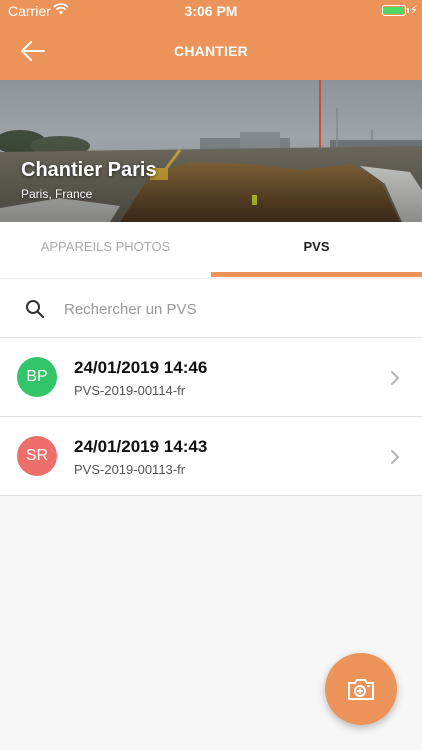 The width and height of the screenshot is (422, 750). Describe the element at coordinates (37, 456) in the screenshot. I see `avatar: SR` at that location.